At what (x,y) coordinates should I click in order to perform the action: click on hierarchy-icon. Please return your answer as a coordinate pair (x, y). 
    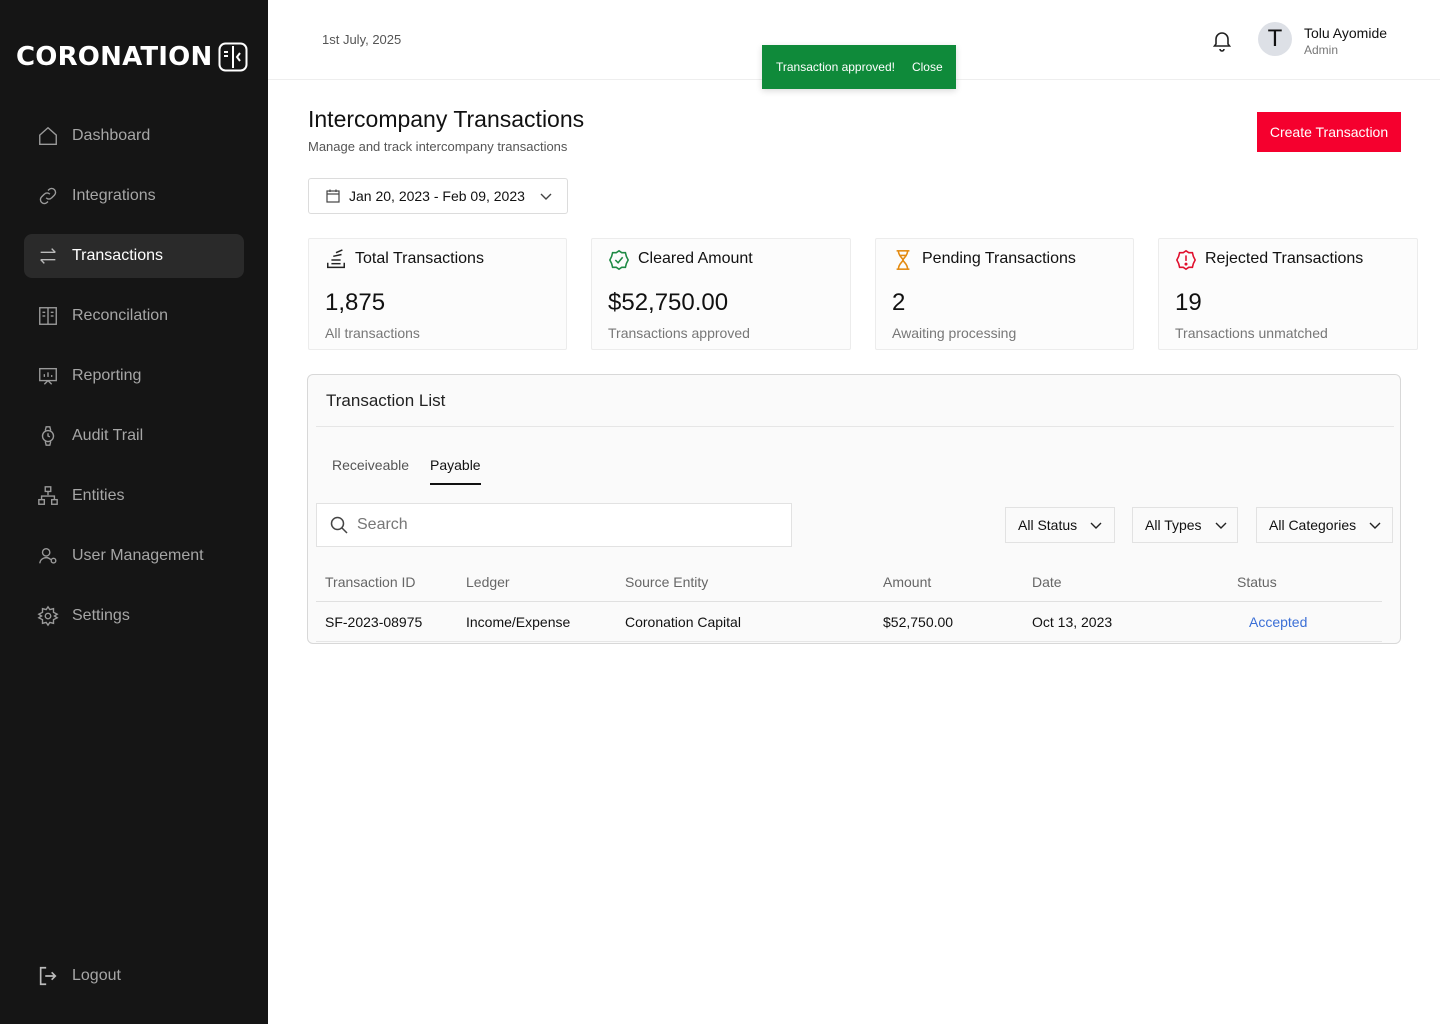
    Looking at the image, I should click on (48, 496).